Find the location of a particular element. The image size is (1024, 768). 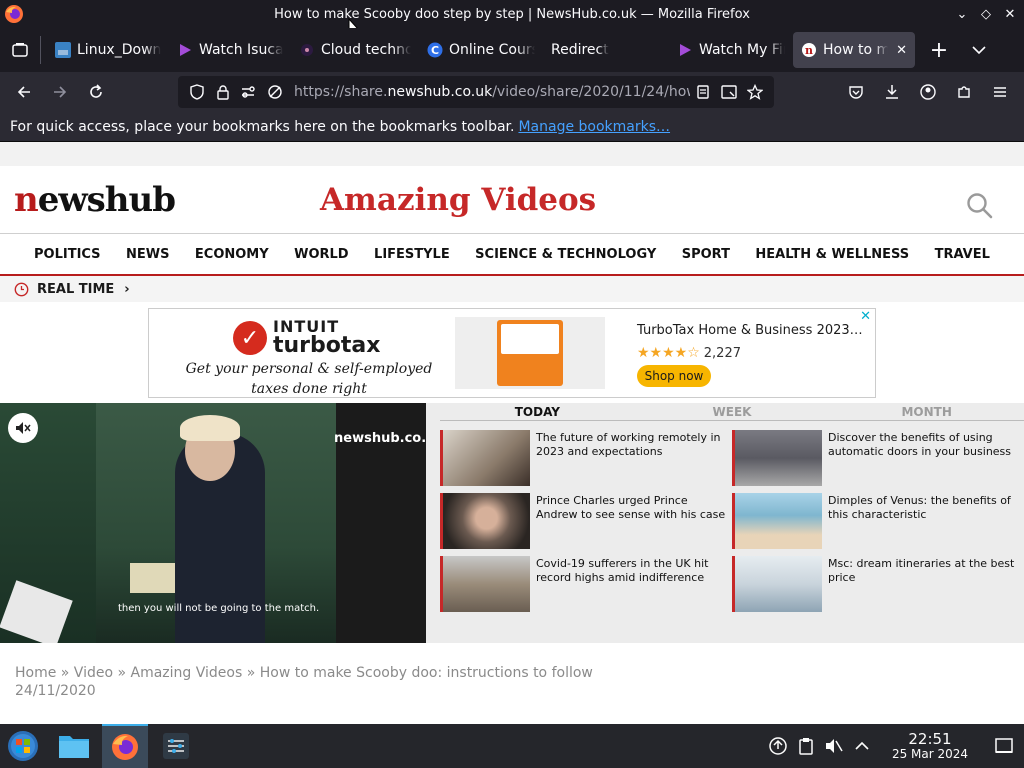

account-button is located at coordinates (928, 92).